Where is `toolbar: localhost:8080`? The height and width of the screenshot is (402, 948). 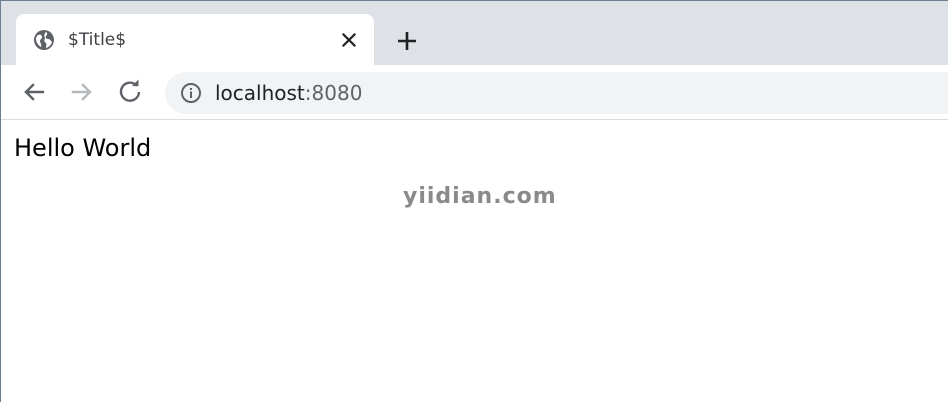
toolbar: localhost:8080 is located at coordinates (474, 92).